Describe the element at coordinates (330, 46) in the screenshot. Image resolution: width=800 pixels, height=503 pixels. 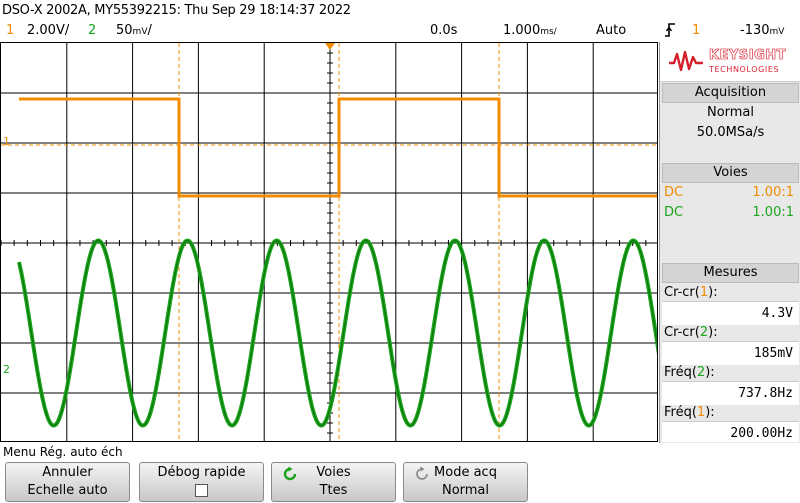
I see `trigger-position-marker` at that location.